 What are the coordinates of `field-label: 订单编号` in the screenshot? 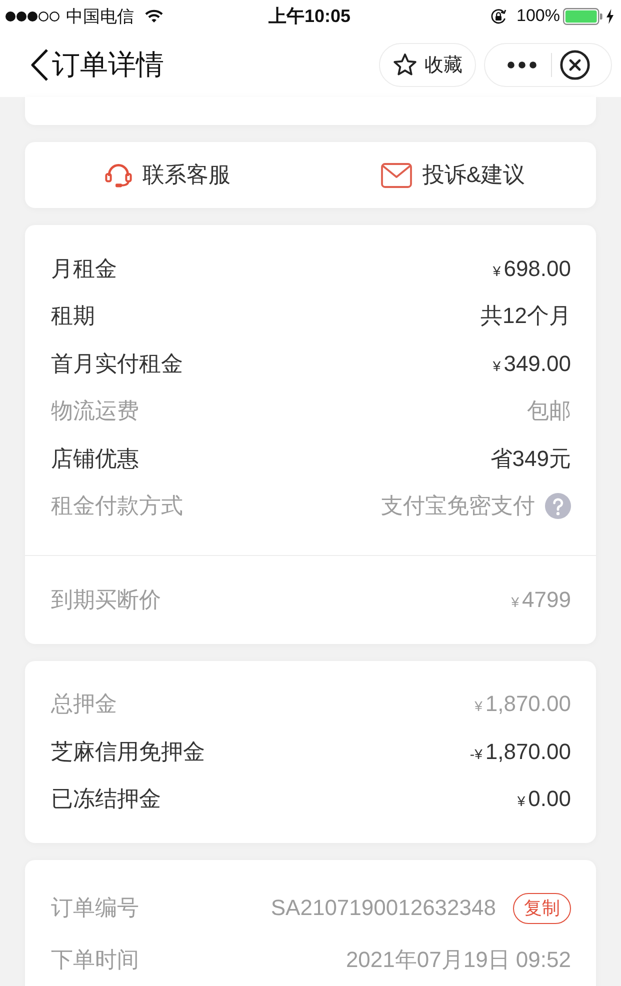 It's located at (95, 908).